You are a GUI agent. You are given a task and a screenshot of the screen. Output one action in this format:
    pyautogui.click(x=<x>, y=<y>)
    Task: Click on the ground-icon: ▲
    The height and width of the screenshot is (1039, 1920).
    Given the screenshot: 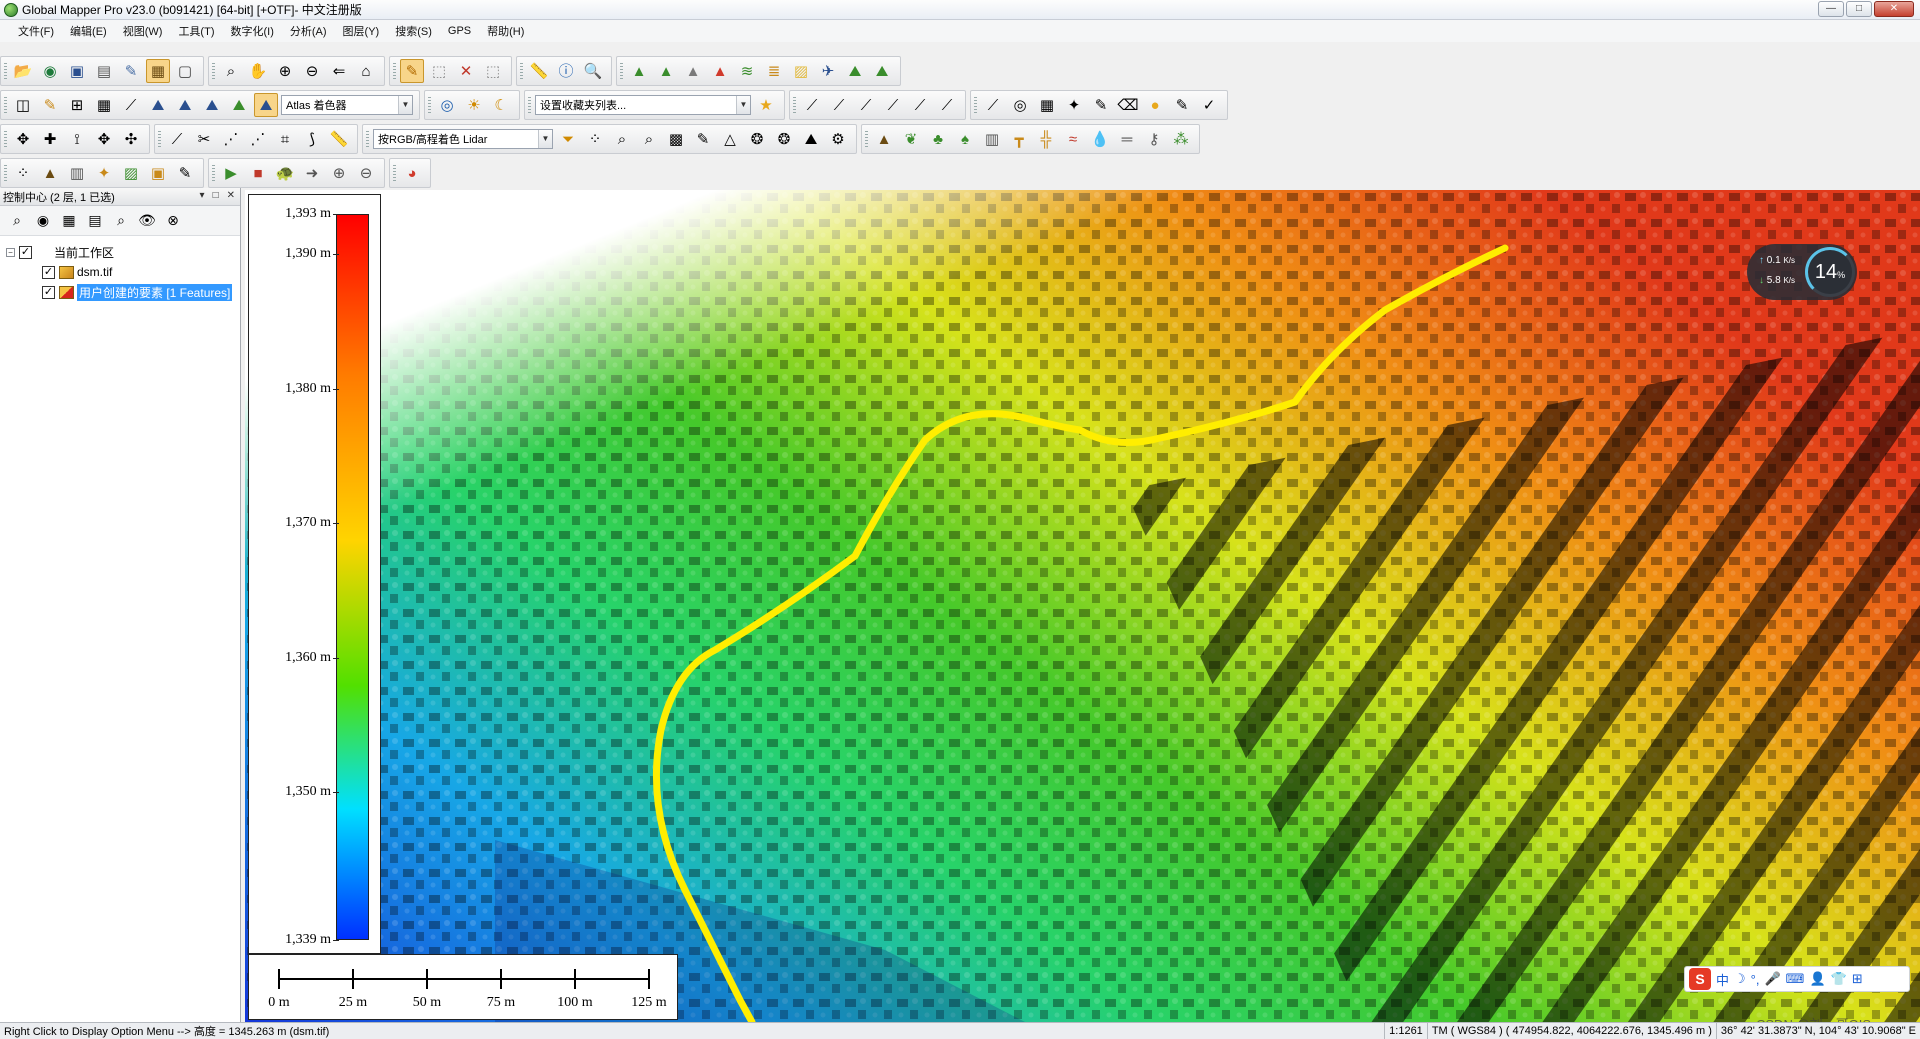 What is the action you would take?
    pyautogui.click(x=884, y=139)
    